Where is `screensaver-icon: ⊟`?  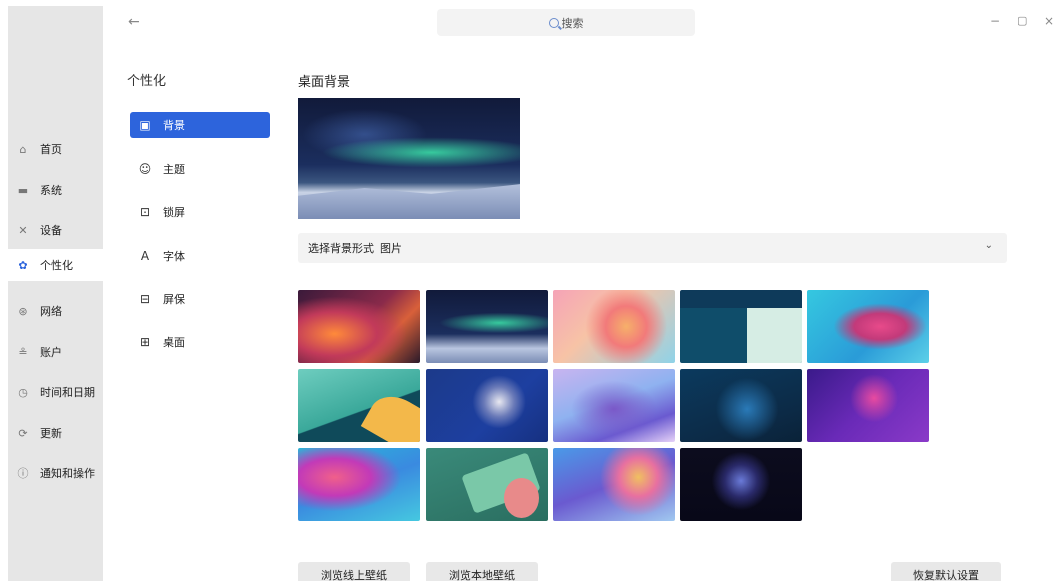 screensaver-icon: ⊟ is located at coordinates (145, 299).